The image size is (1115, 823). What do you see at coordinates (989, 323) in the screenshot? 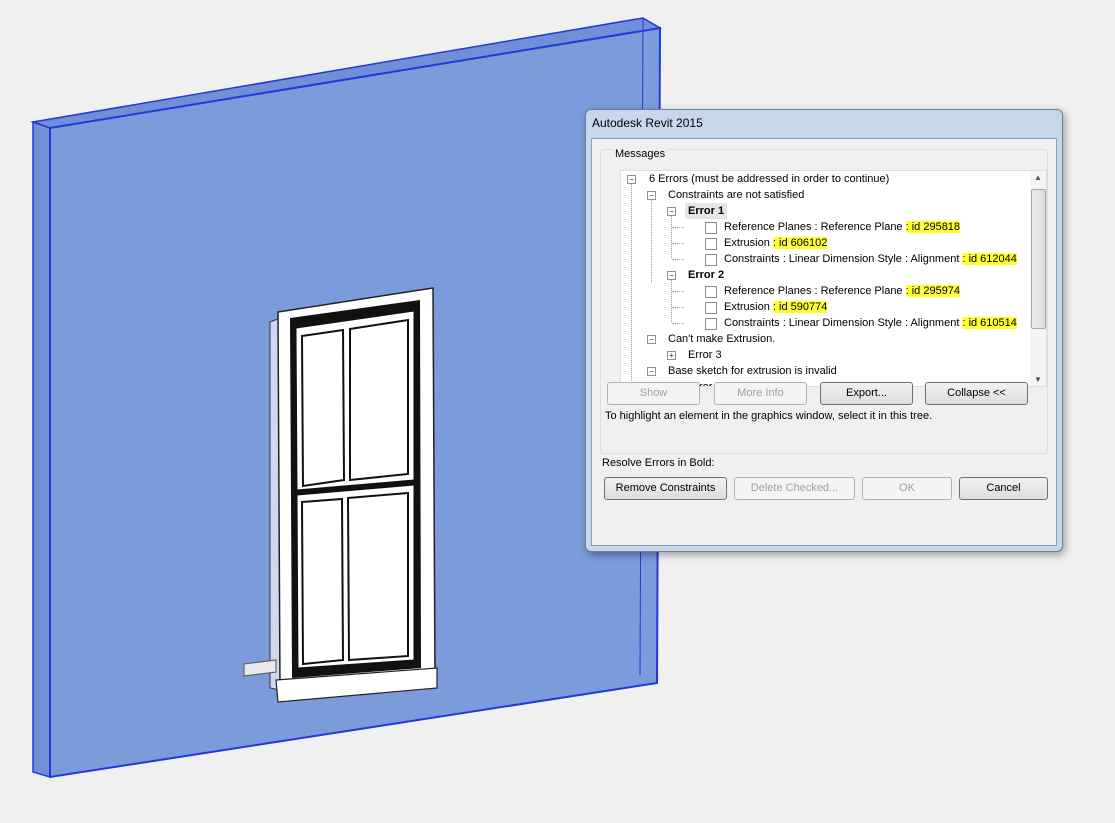
I see `element-id: : id 610514` at bounding box center [989, 323].